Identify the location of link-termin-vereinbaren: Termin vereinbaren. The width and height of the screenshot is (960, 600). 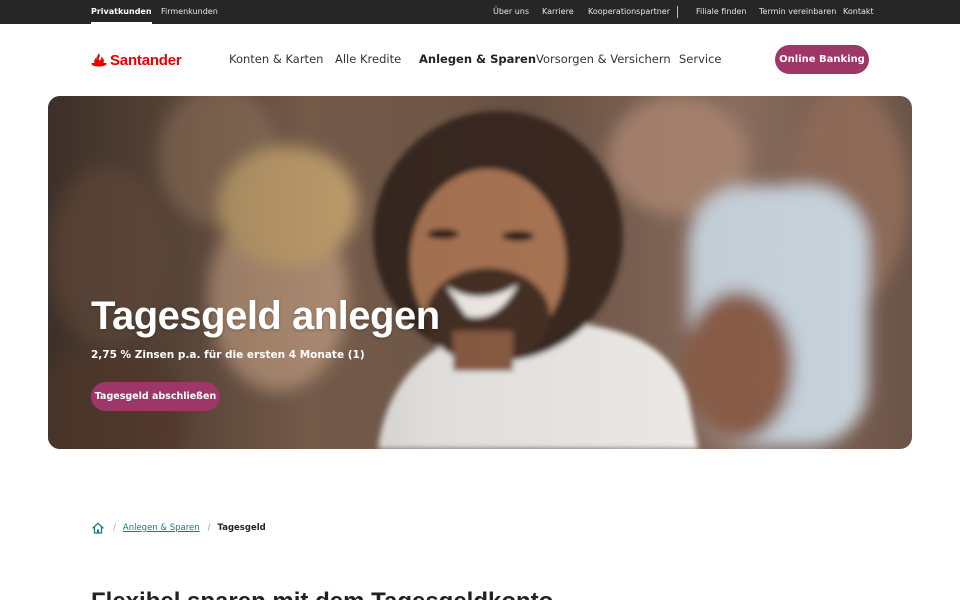
(797, 12).